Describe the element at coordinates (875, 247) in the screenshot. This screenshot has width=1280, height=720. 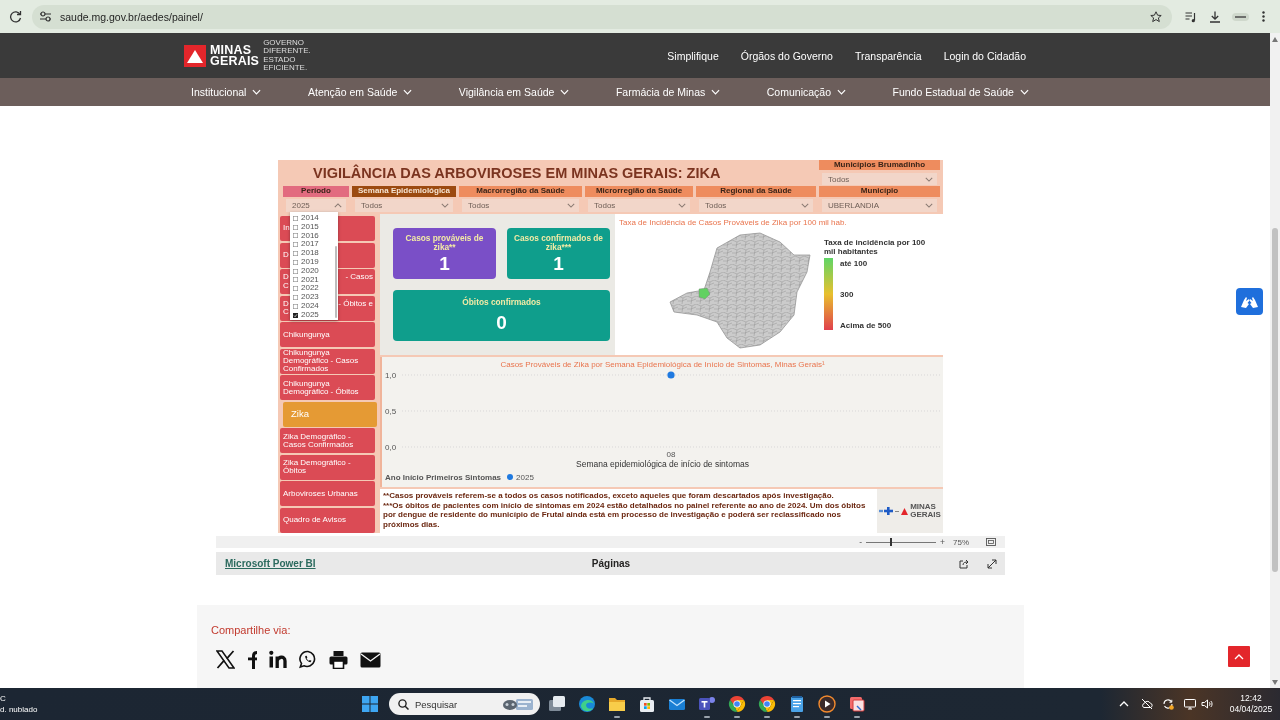
I see `legend-title: Taxa de incidência por 100 mil habitantes` at that location.